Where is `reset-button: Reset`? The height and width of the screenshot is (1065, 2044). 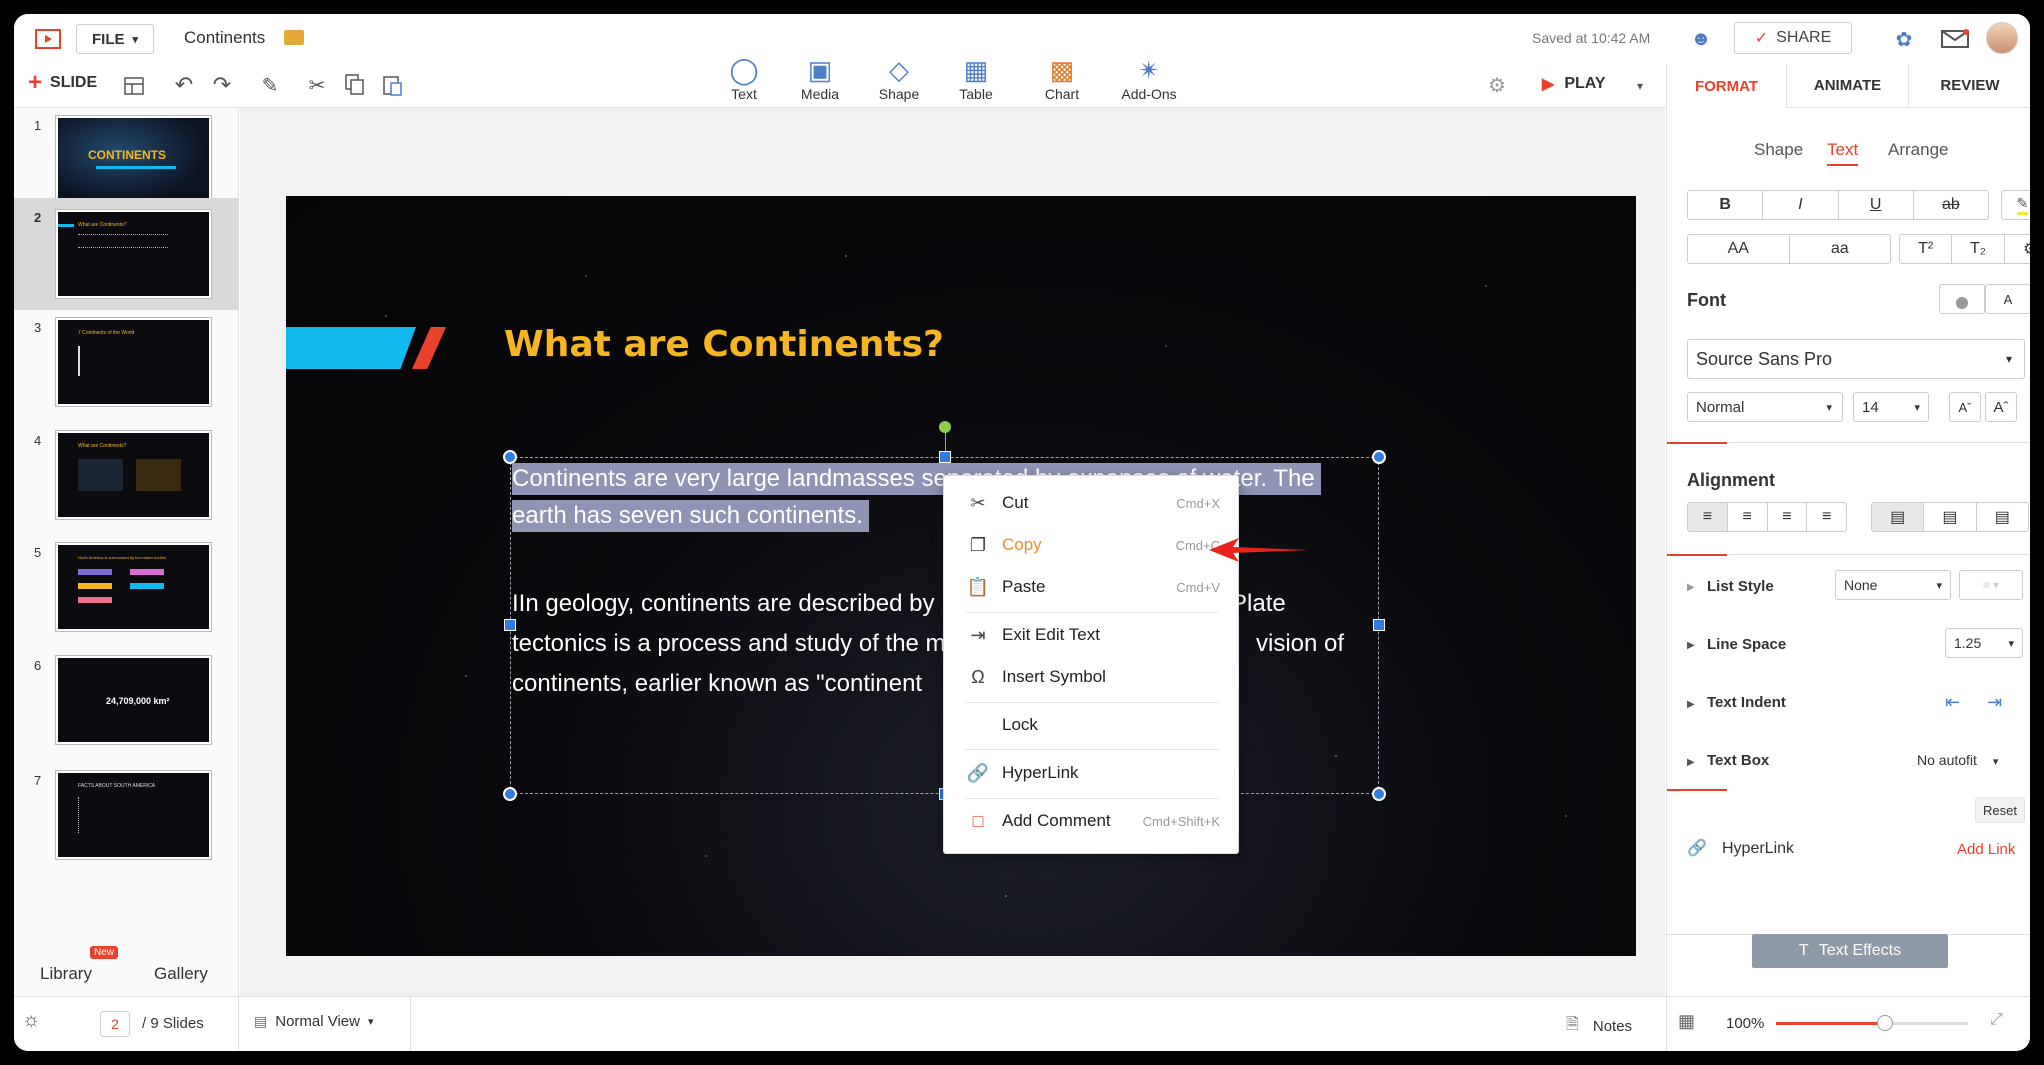
reset-button: Reset is located at coordinates (2000, 810).